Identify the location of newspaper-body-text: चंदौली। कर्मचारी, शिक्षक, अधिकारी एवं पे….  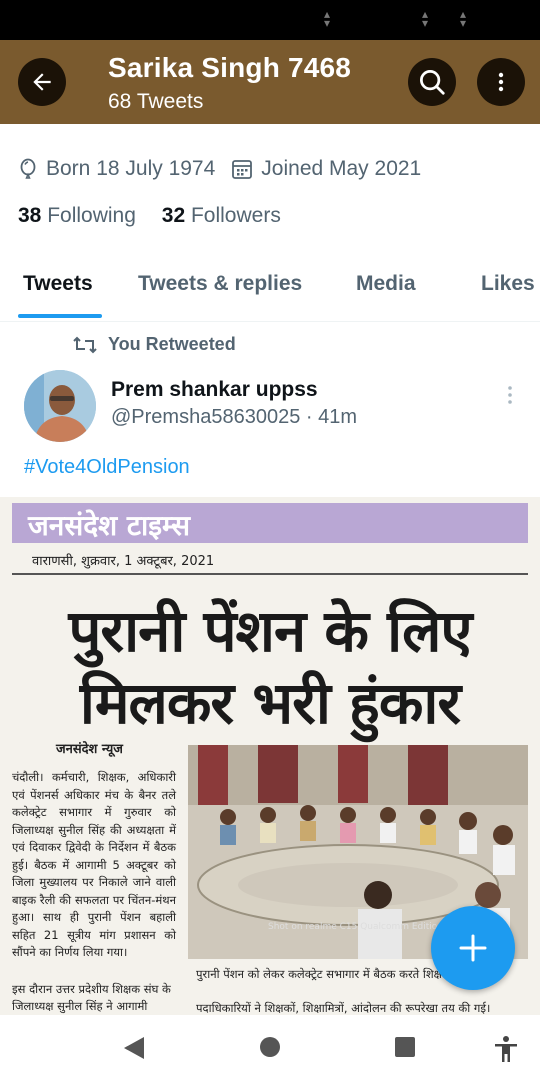
(94, 864).